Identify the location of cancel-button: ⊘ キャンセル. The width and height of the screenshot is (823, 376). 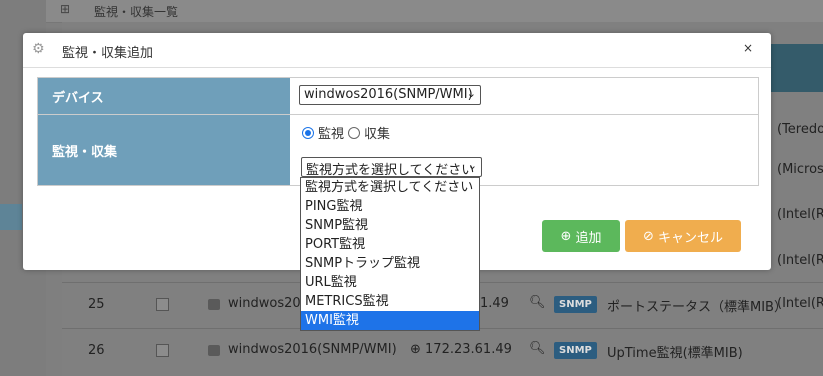
(683, 236).